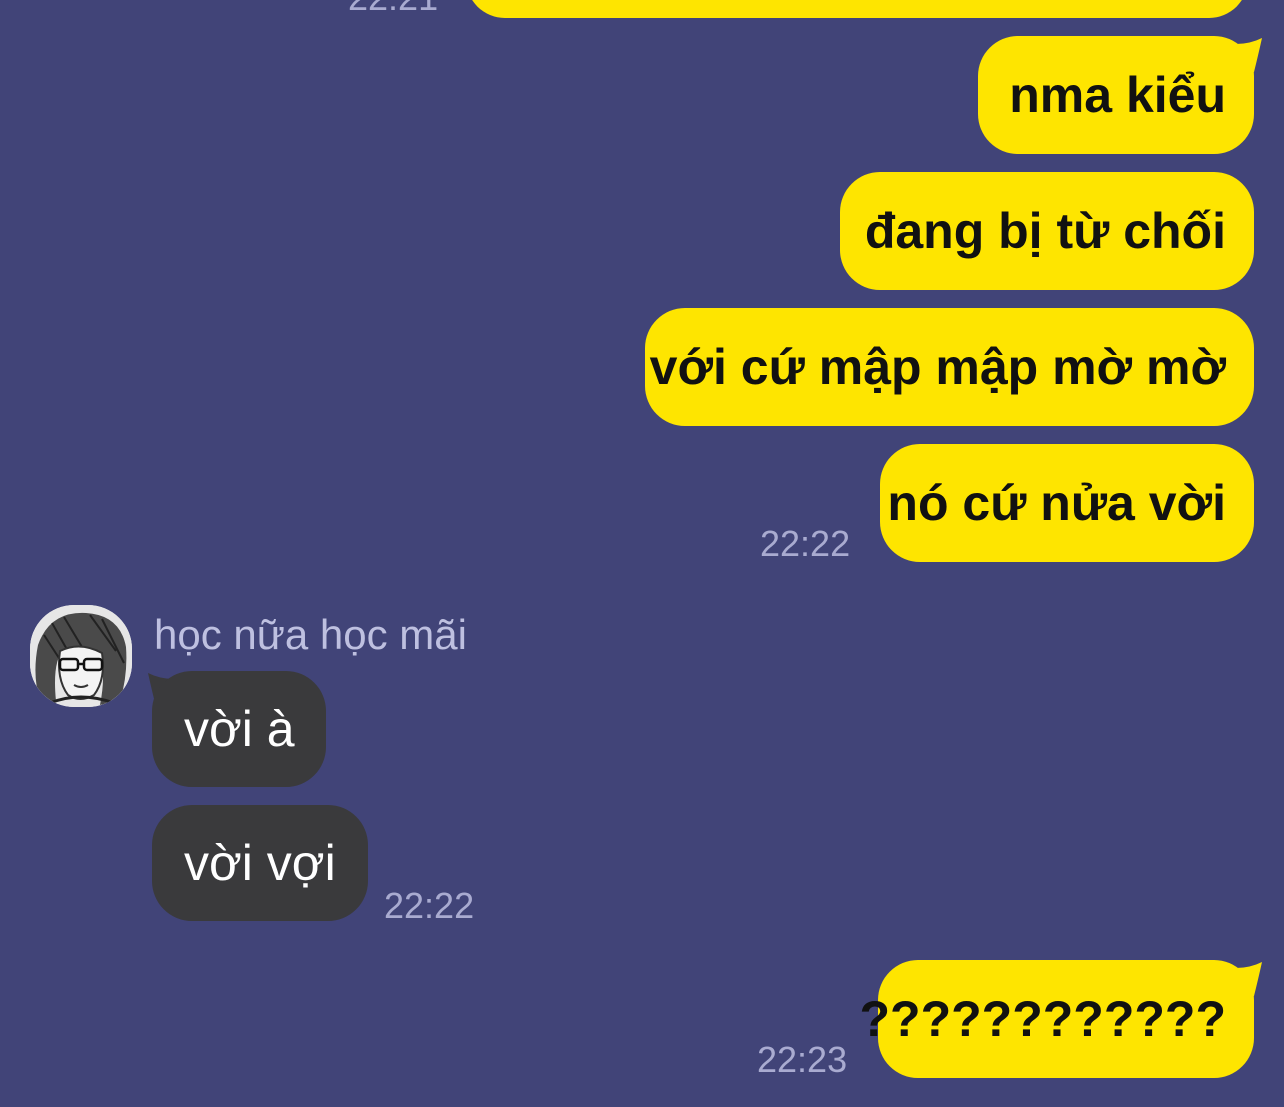 Image resolution: width=1284 pixels, height=1107 pixels. I want to click on outgoing-message-bubble: nó cứ nửa vời, so click(1067, 503).